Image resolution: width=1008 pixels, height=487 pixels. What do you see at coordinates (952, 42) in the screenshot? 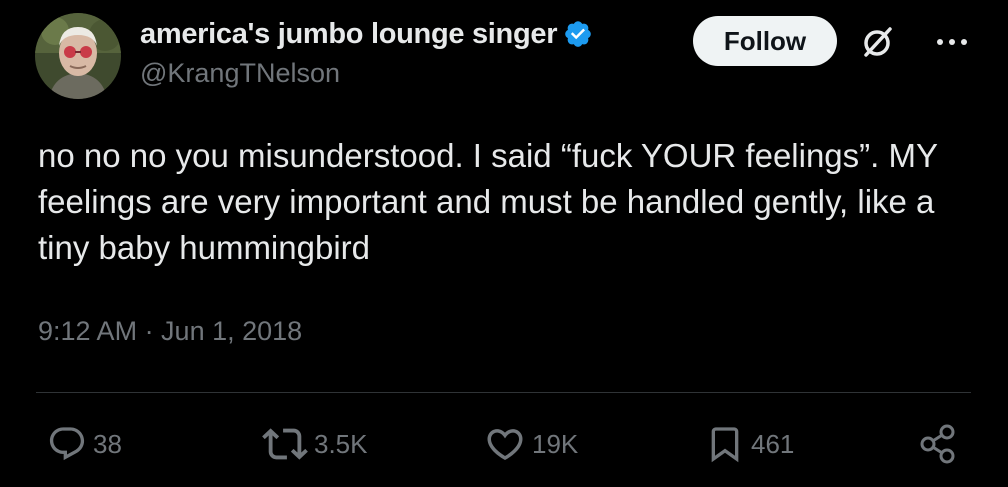
I see `more-options-icon` at bounding box center [952, 42].